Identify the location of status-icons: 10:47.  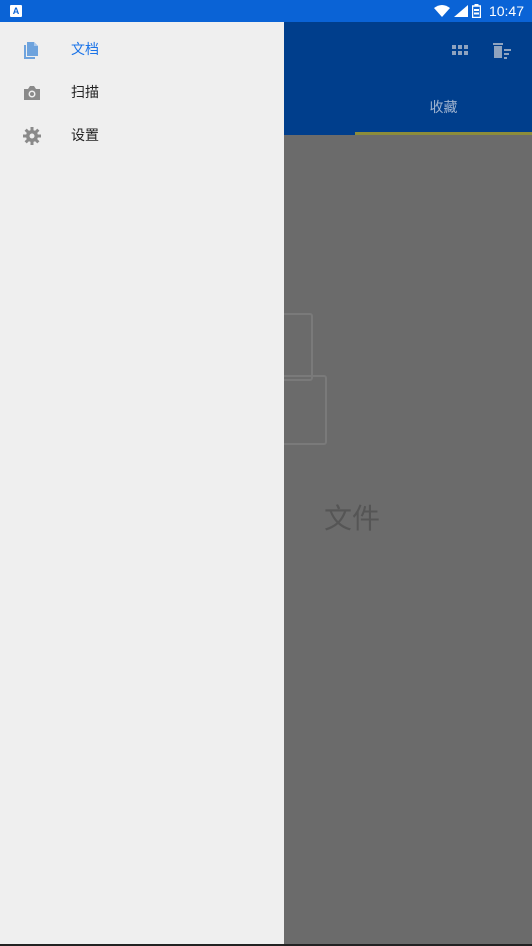
(478, 11).